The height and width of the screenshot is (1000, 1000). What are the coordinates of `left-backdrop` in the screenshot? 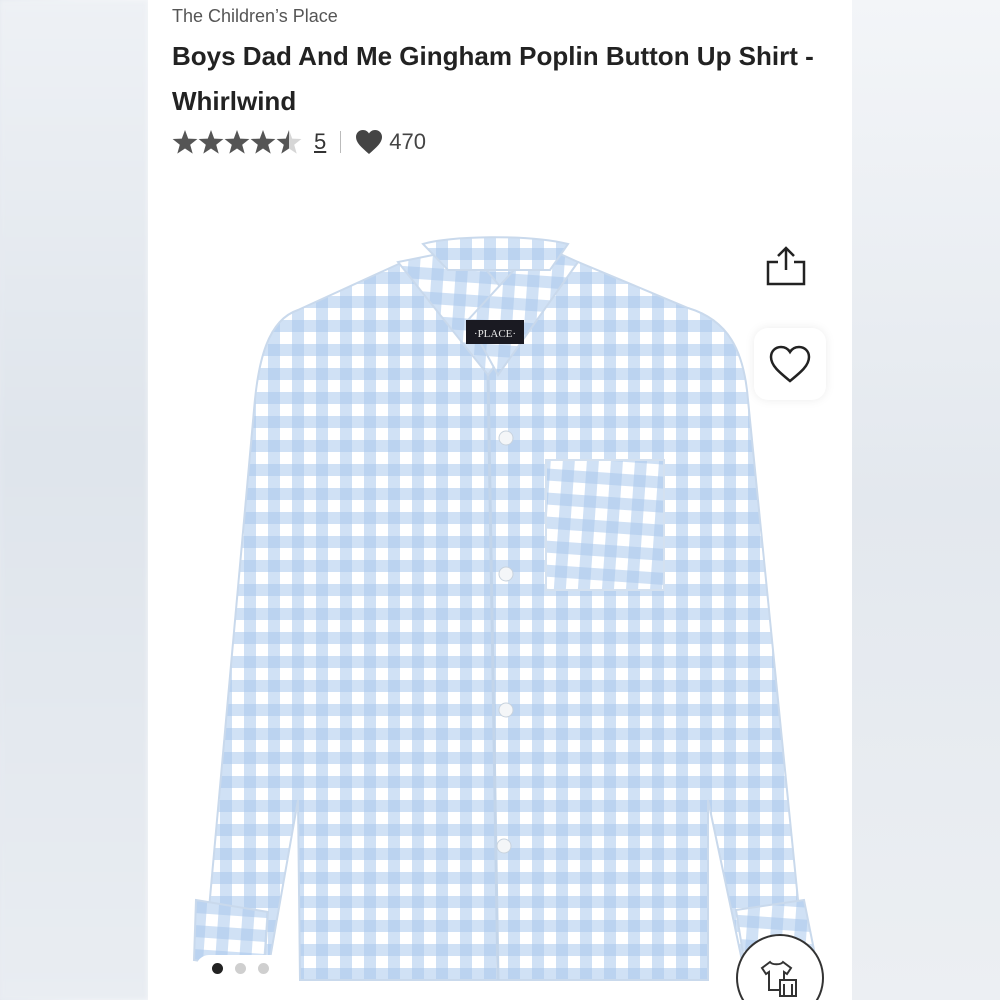 It's located at (74, 500).